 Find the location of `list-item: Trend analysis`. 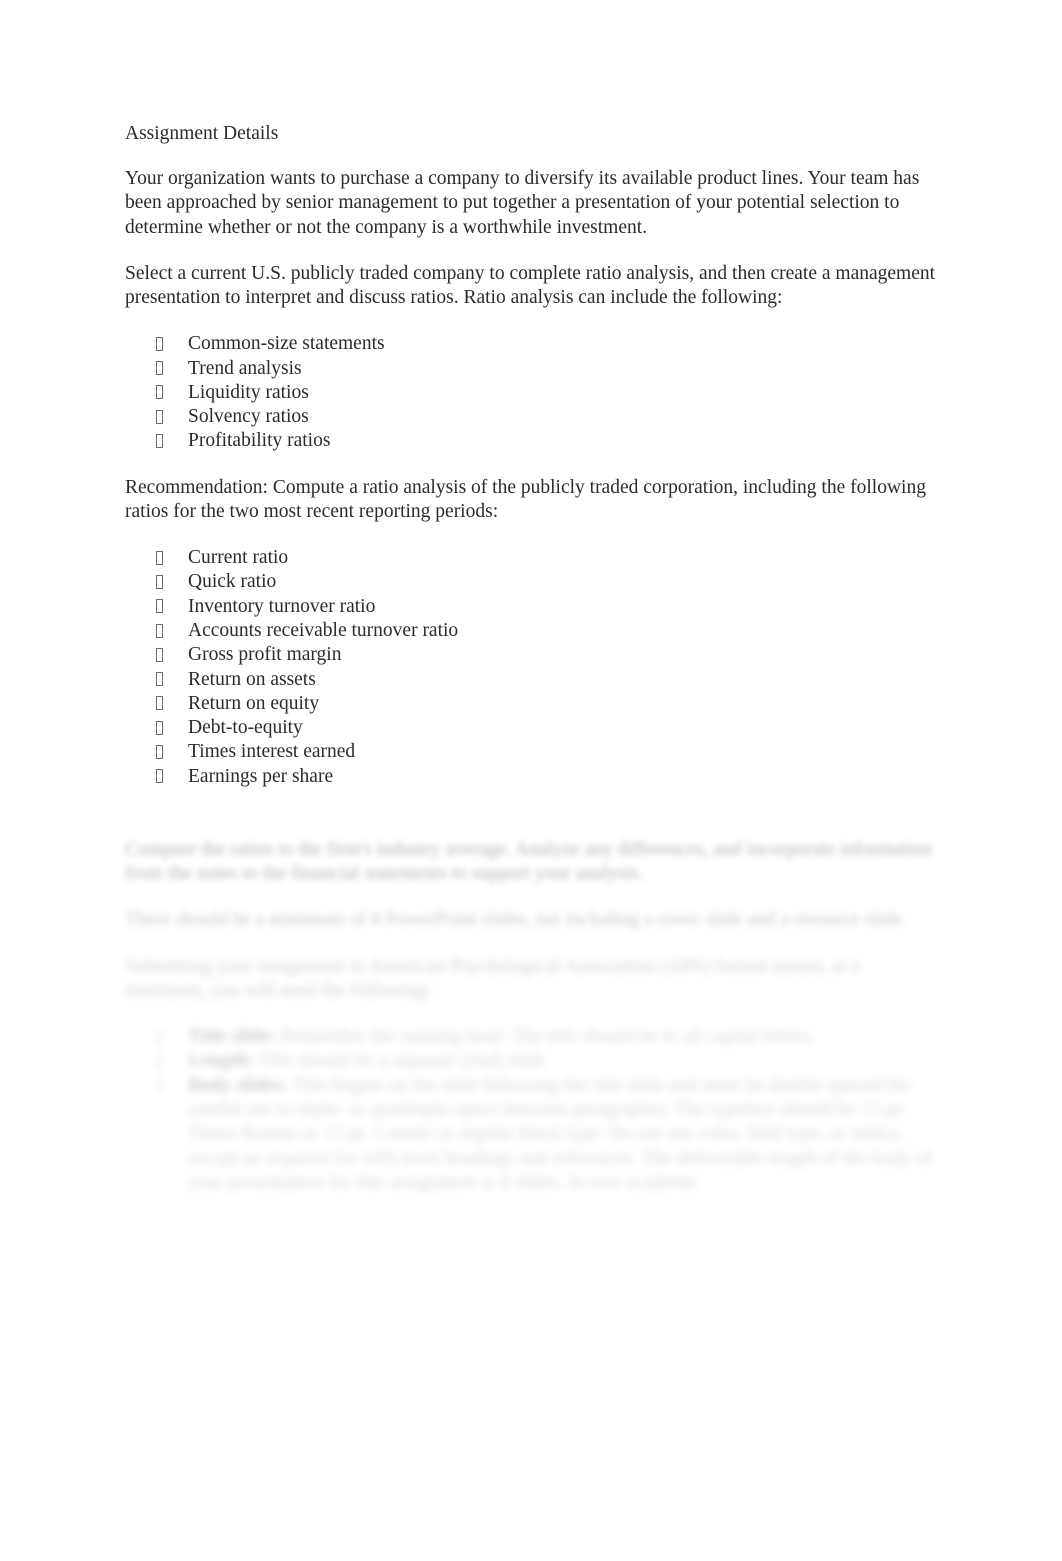

list-item: Trend analysis is located at coordinates (531, 369).